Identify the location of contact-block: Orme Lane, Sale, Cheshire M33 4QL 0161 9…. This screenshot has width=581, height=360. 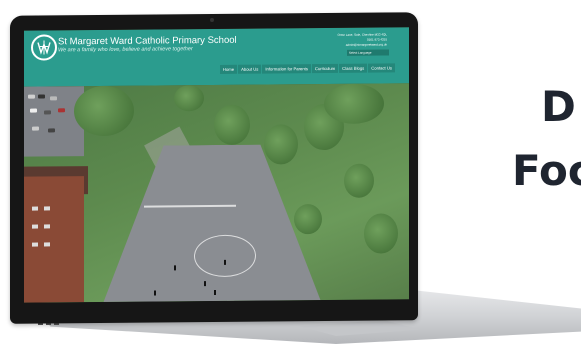
(362, 39).